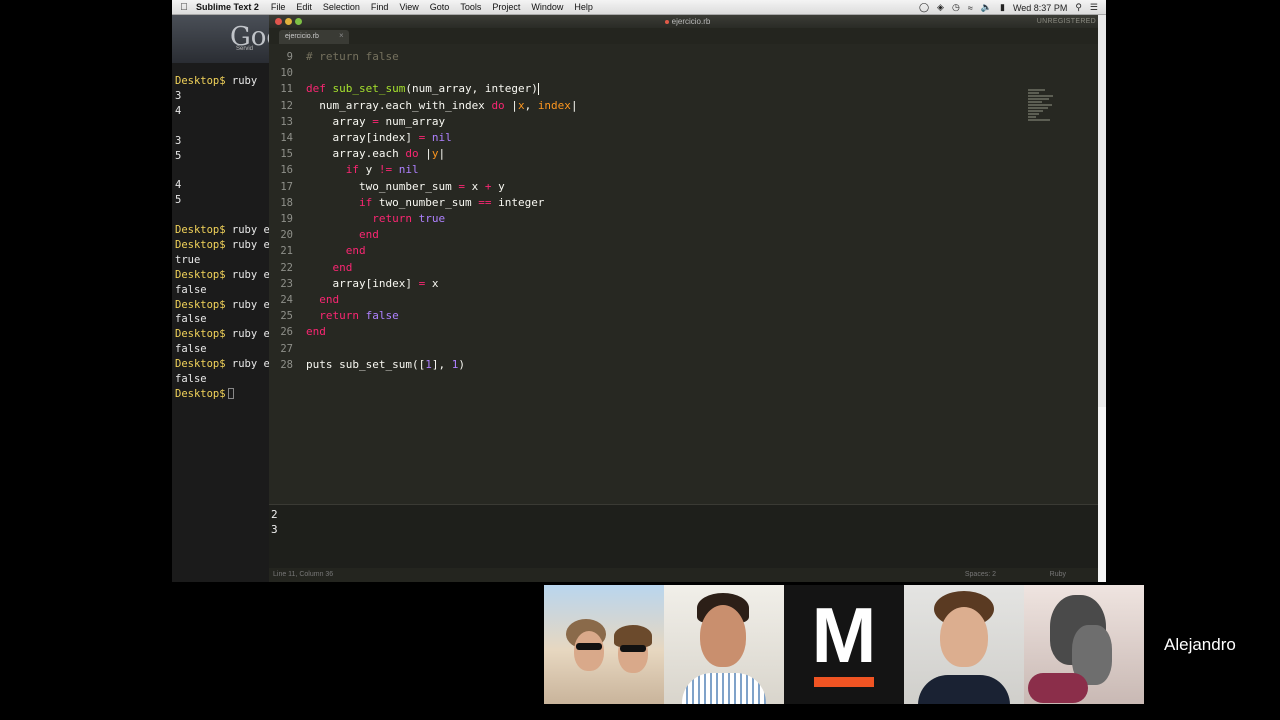 This screenshot has height=720, width=1280. I want to click on close-window-button, so click(278, 21).